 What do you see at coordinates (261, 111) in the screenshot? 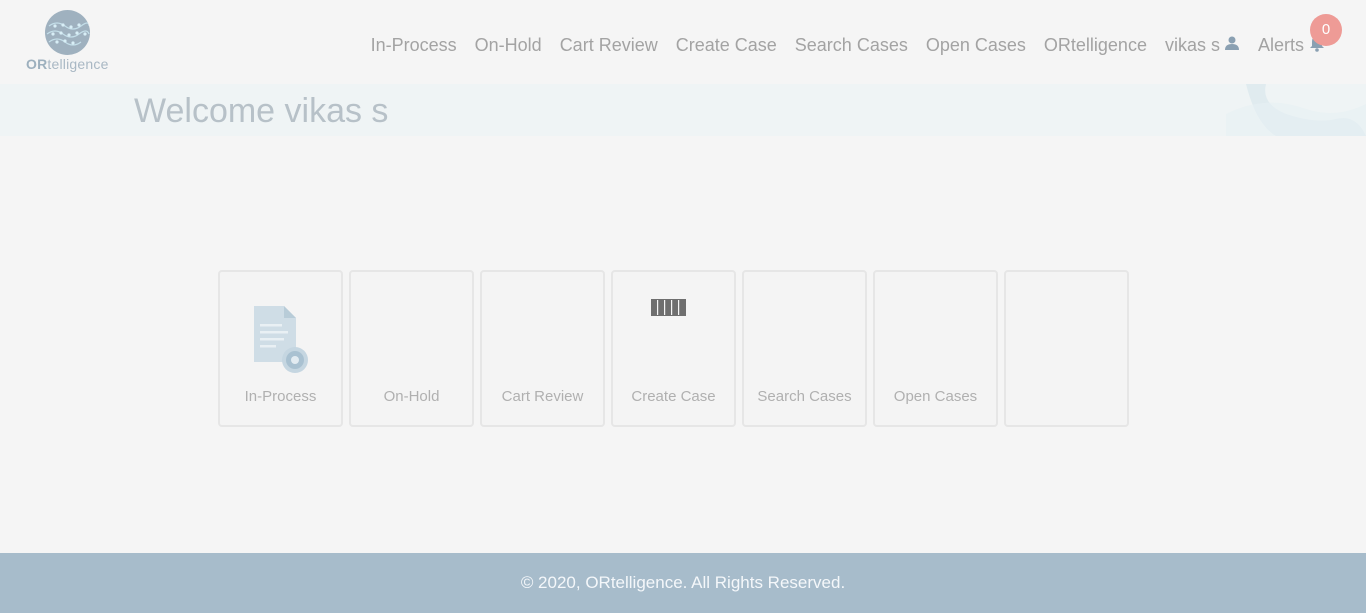
I see `welcome-title: Welcome vikas s` at bounding box center [261, 111].